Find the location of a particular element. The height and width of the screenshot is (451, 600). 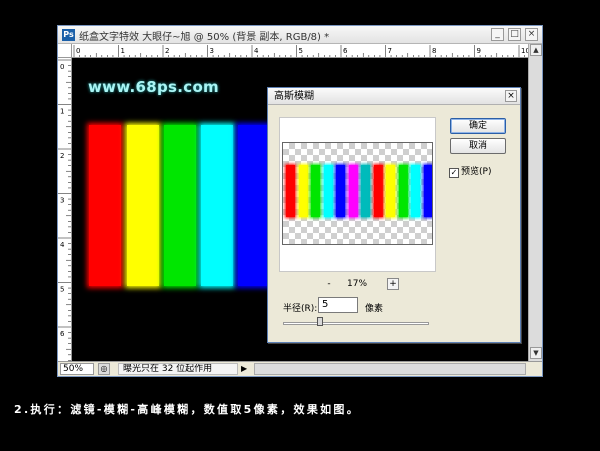

vertical-ruler-ticks: 0 1 2 3 4 5 6 is located at coordinates (64, 210).